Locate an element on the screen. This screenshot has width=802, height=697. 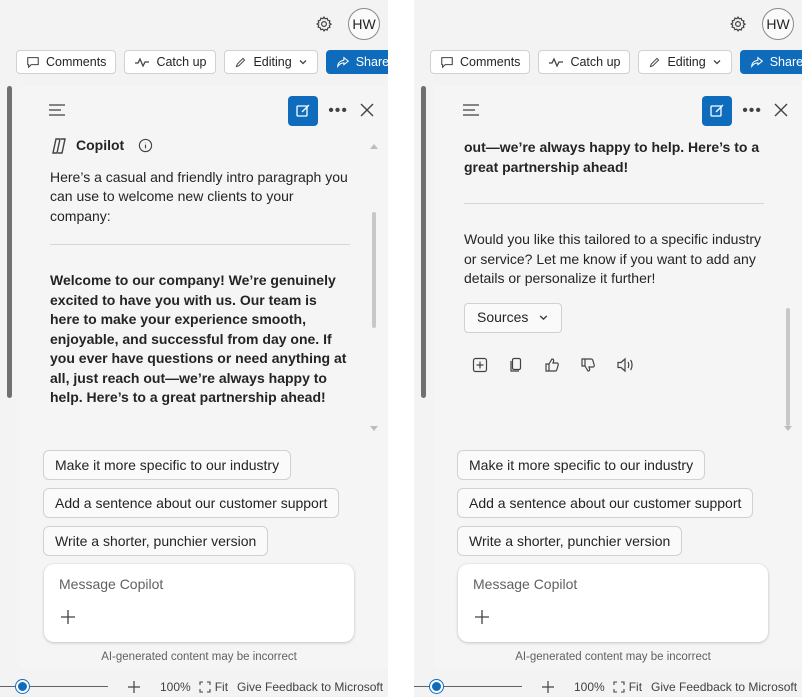
info-icon is located at coordinates (145, 145).